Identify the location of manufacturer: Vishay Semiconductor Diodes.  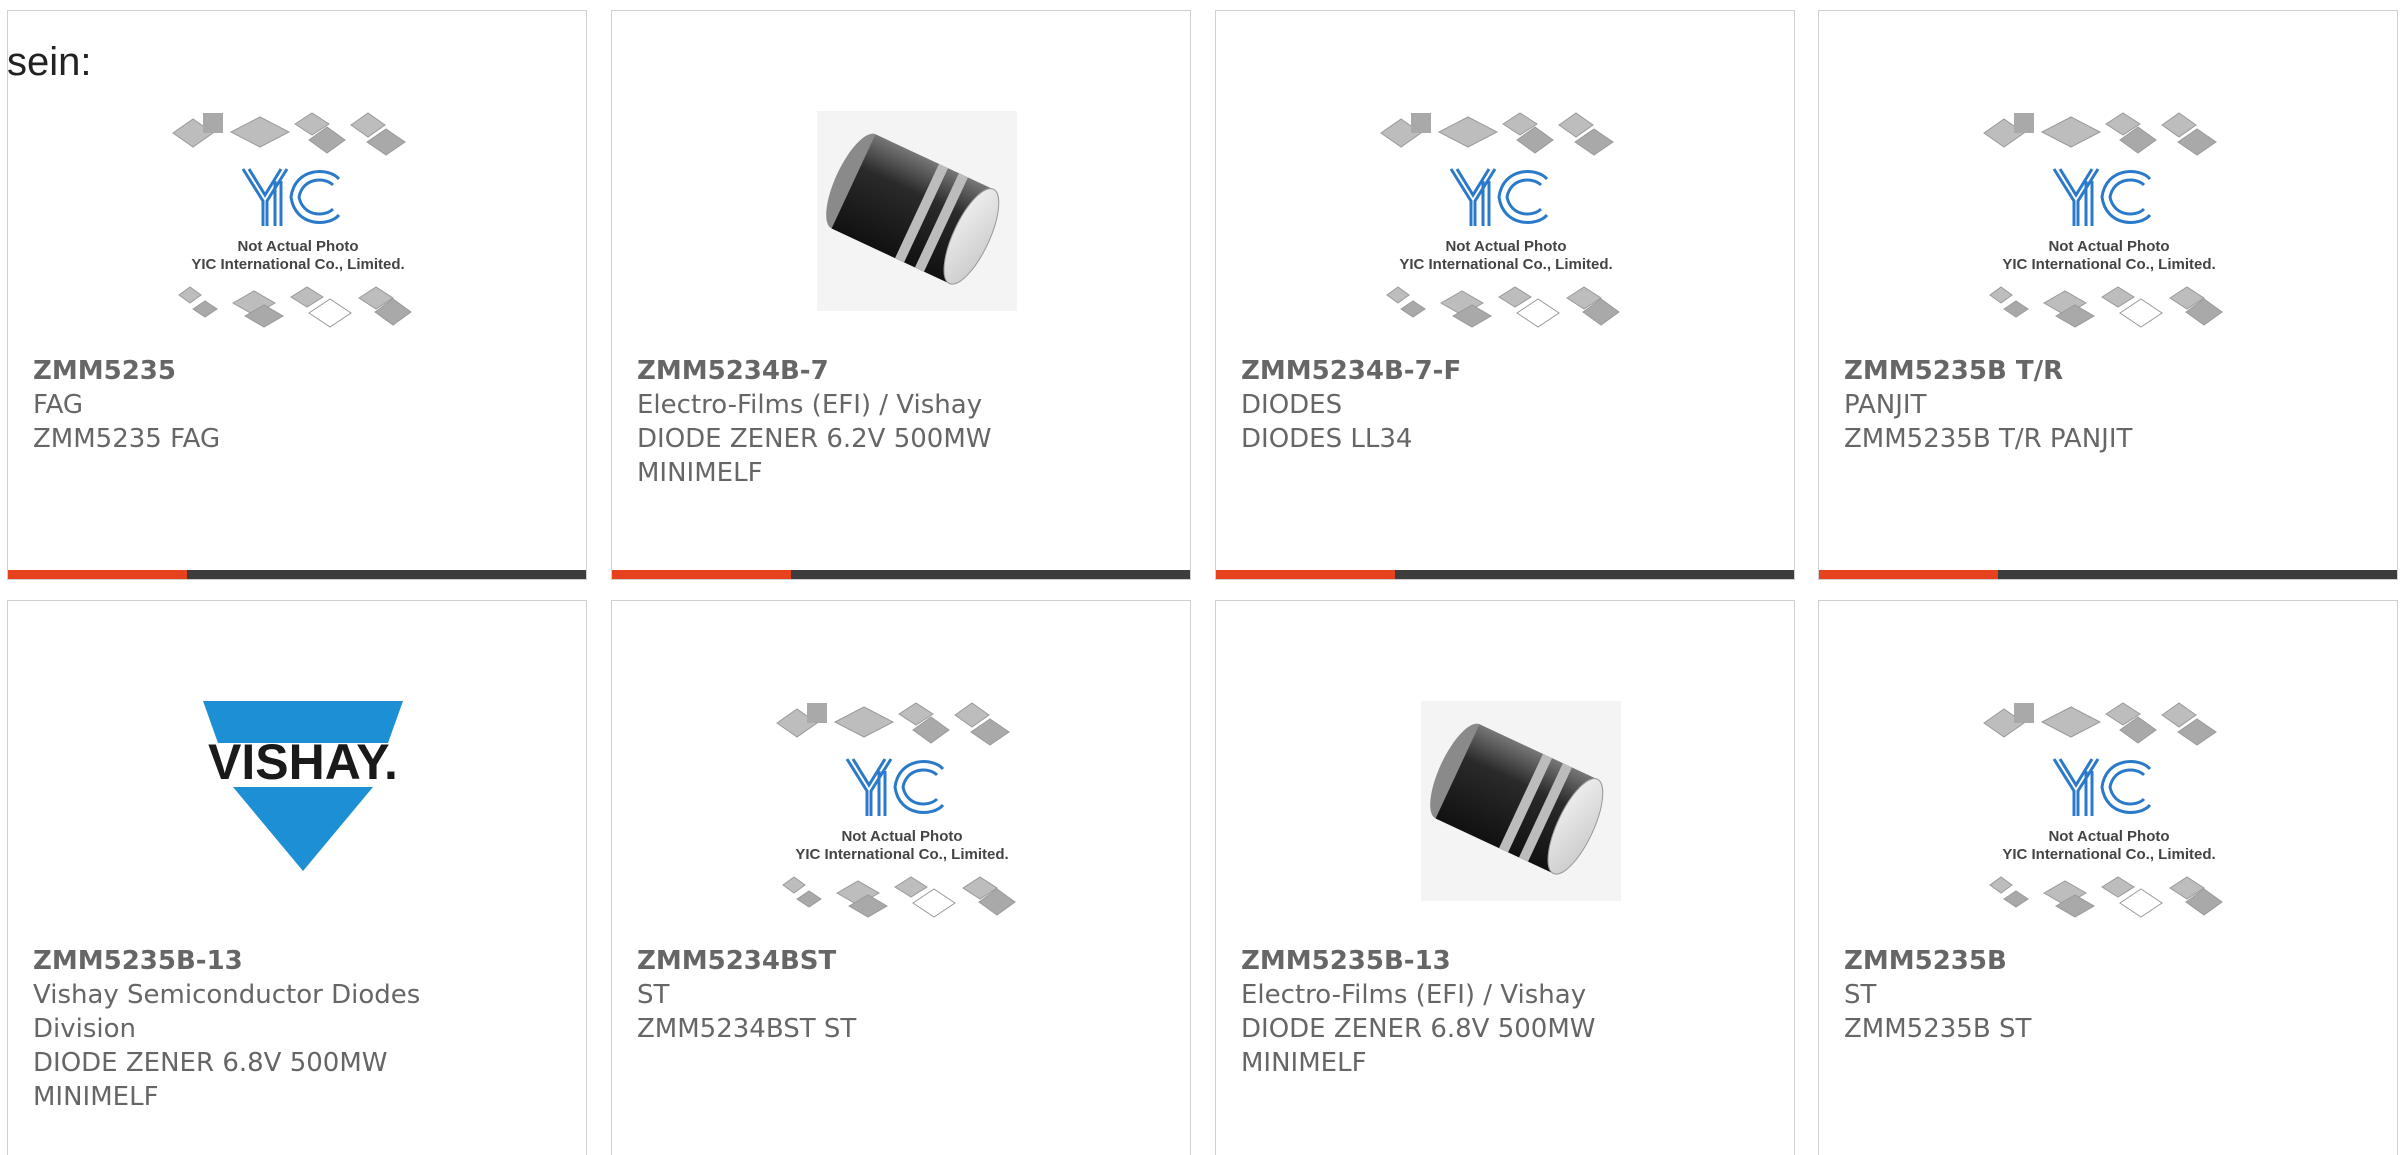
(227, 995).